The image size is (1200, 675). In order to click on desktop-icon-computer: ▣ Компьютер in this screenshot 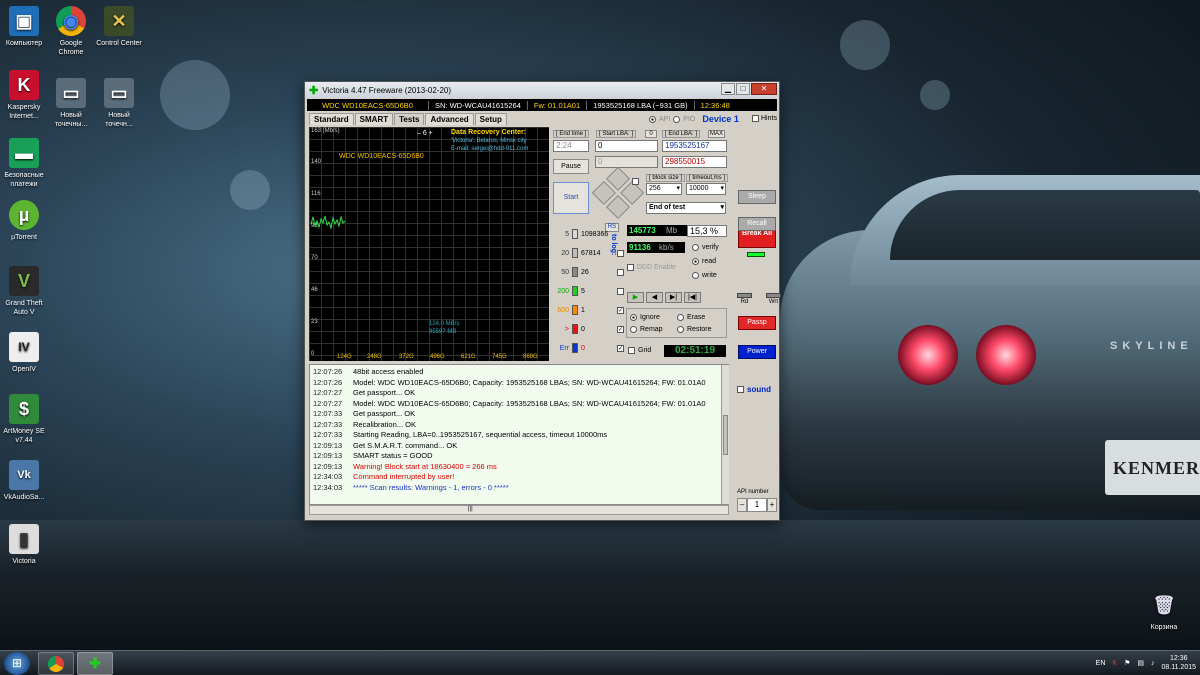, I will do `click(24, 27)`.